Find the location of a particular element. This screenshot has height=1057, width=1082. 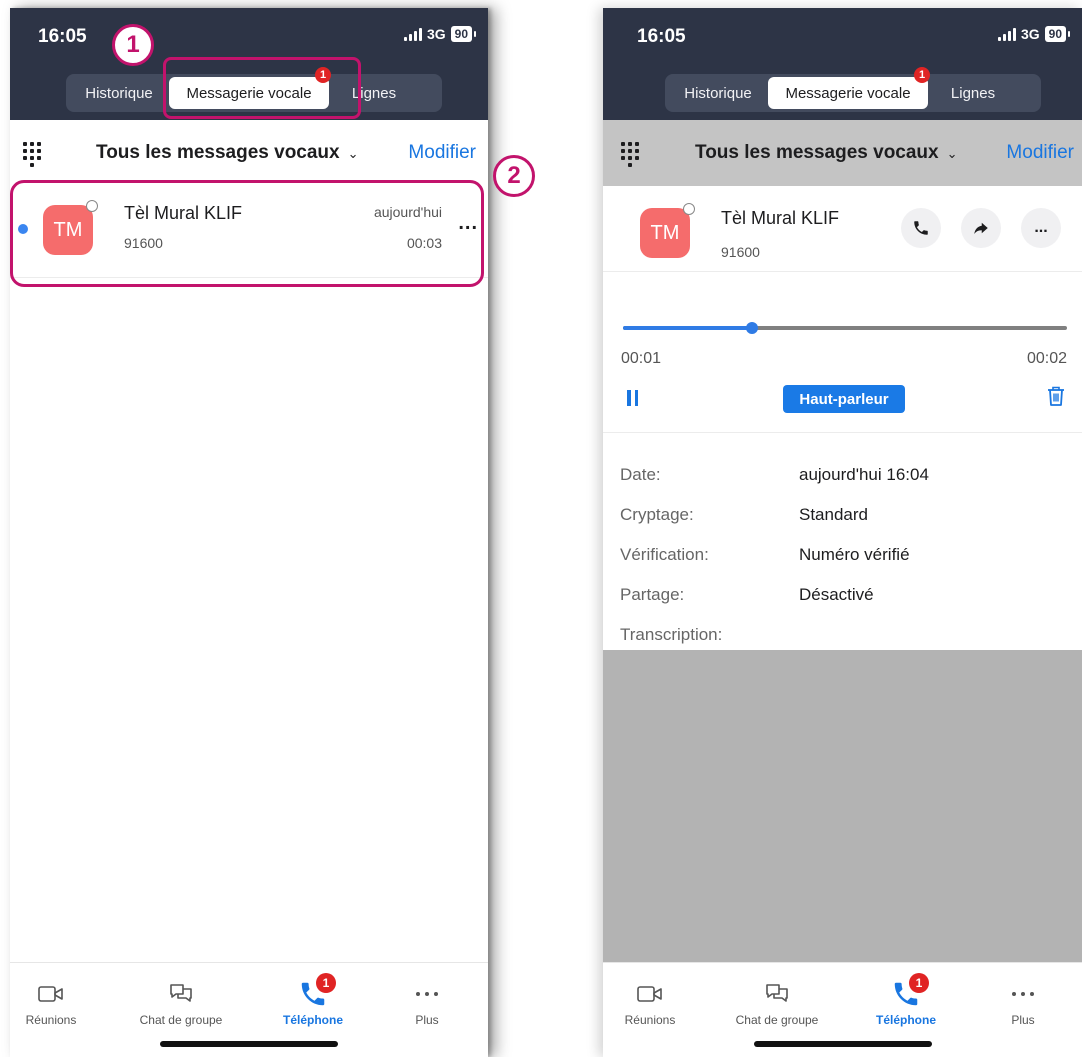

sharing-value: Désactivé is located at coordinates (836, 594).